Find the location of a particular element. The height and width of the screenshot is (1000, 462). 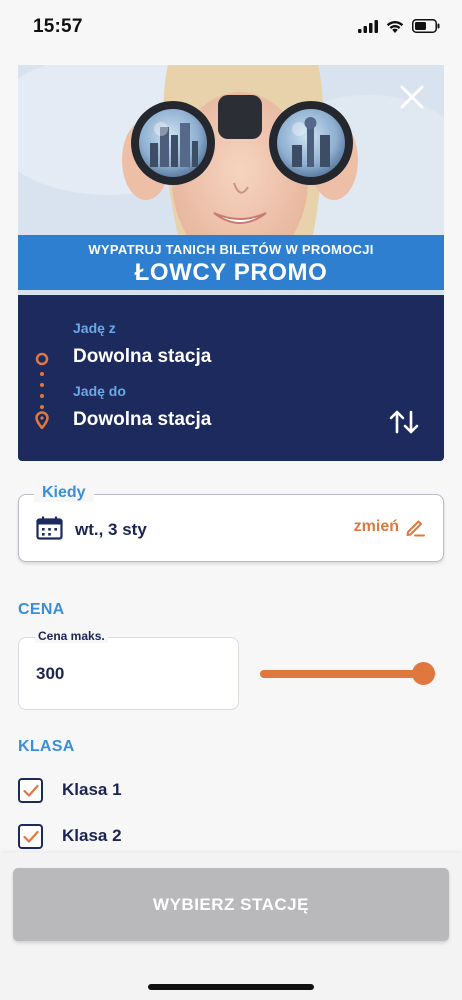

class-section-title: KLASA is located at coordinates (46, 746).